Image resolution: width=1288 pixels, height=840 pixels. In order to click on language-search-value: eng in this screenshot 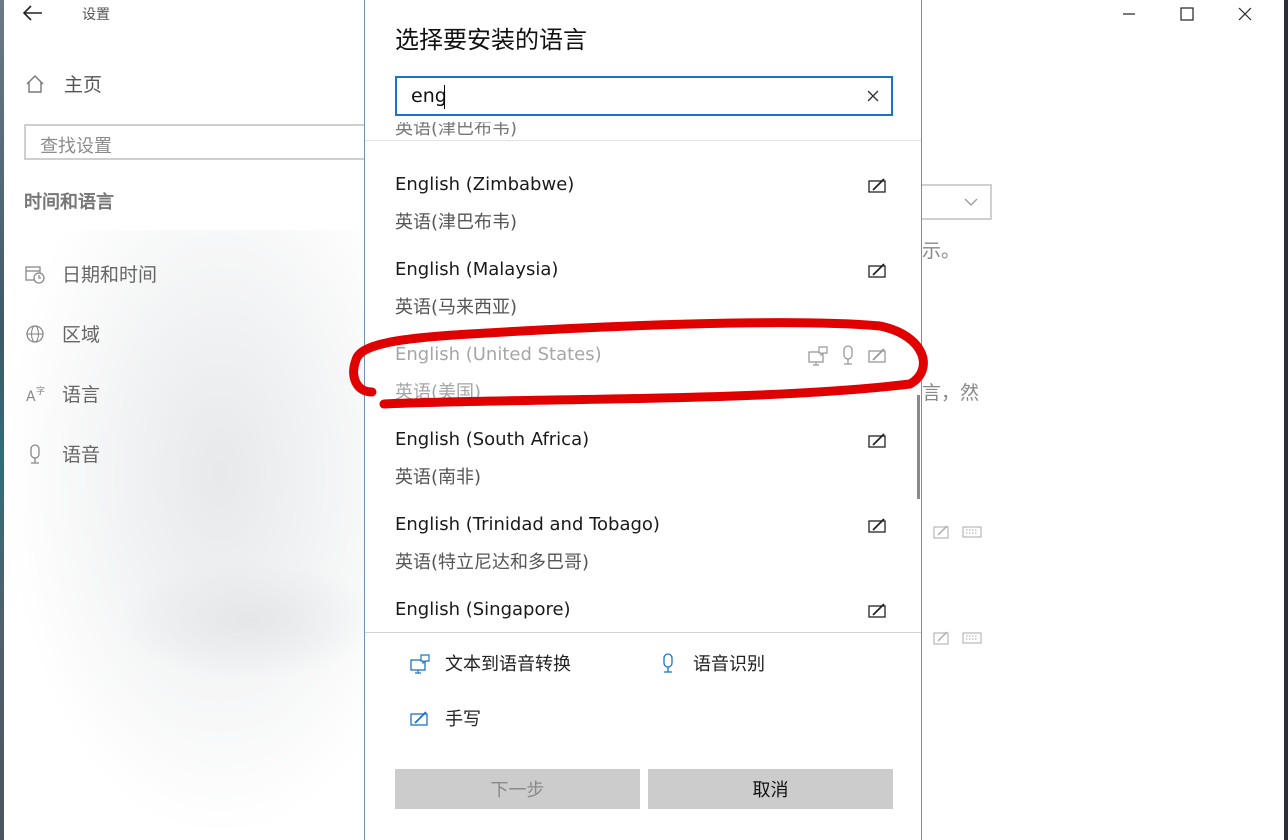, I will do `click(429, 96)`.